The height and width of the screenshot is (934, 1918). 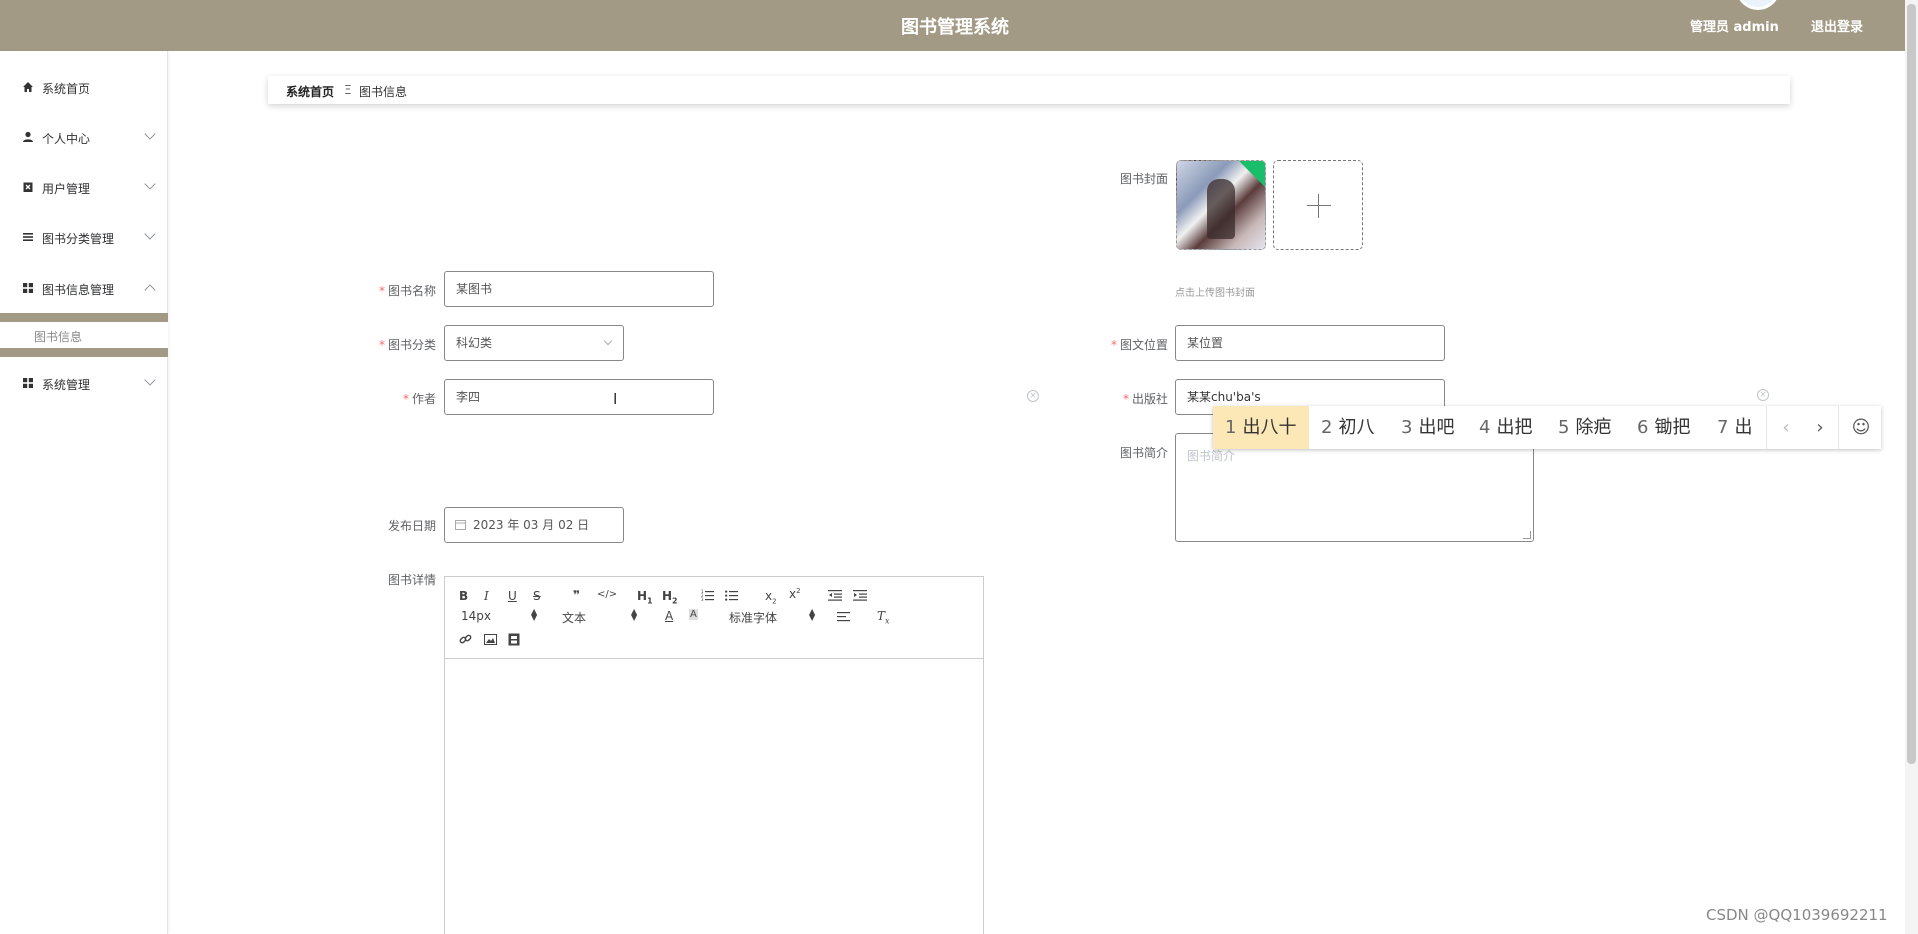 What do you see at coordinates (1758, 5) in the screenshot?
I see `avatar` at bounding box center [1758, 5].